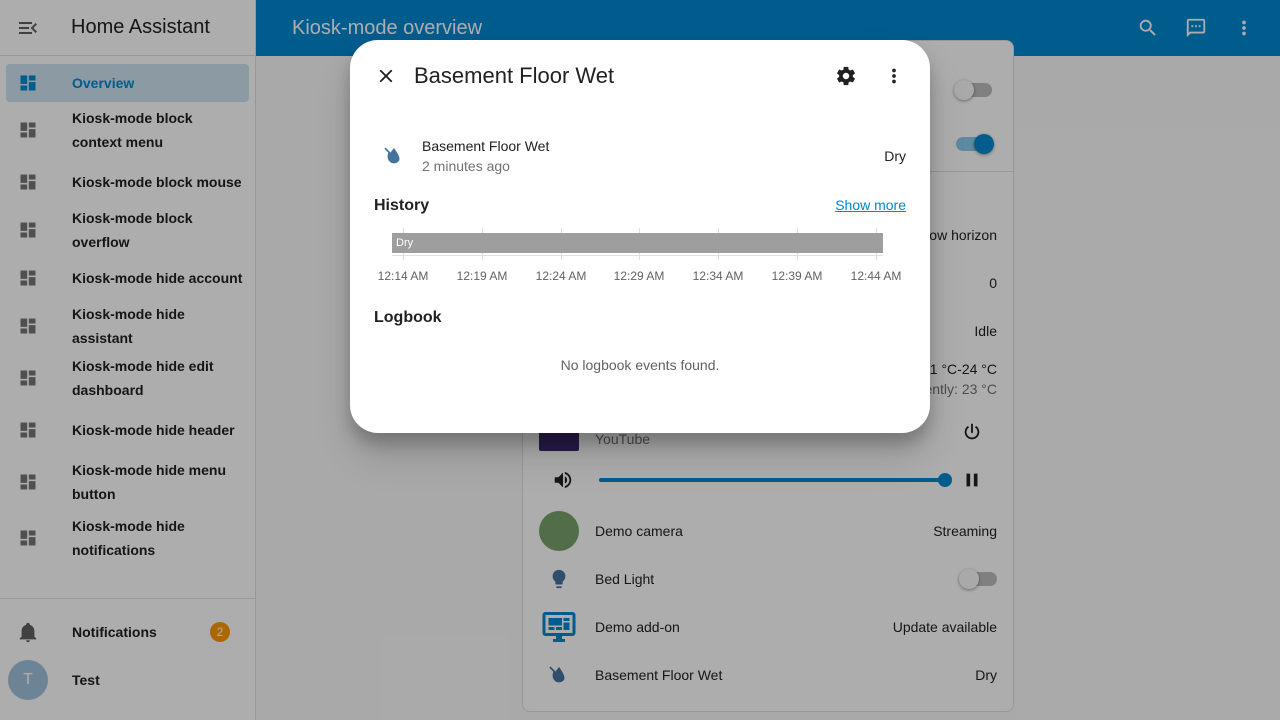 The height and width of the screenshot is (720, 1280). What do you see at coordinates (408, 317) in the screenshot?
I see `logbook-title: Logbook` at bounding box center [408, 317].